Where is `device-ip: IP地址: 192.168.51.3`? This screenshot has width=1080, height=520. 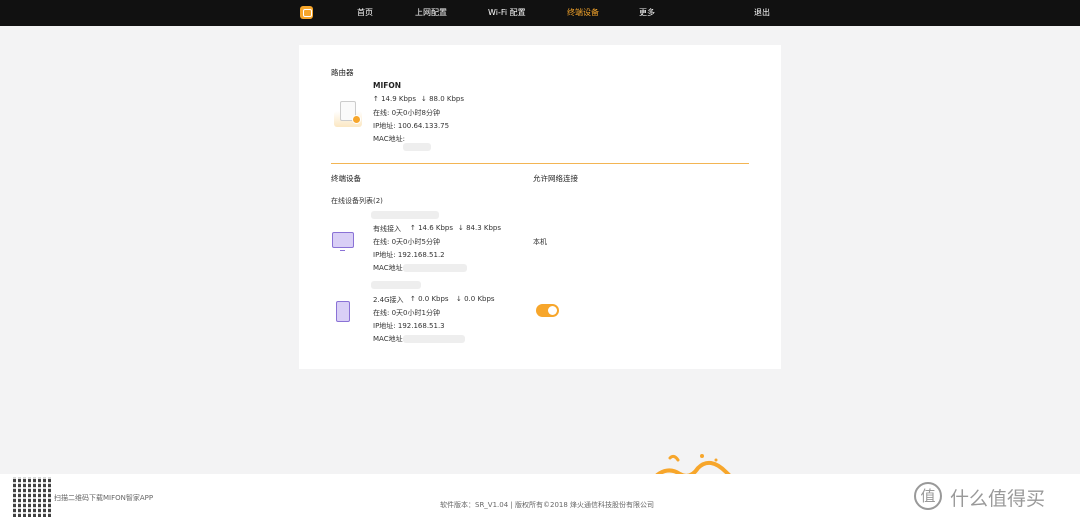
device-ip: IP地址: 192.168.51.3 is located at coordinates (409, 326).